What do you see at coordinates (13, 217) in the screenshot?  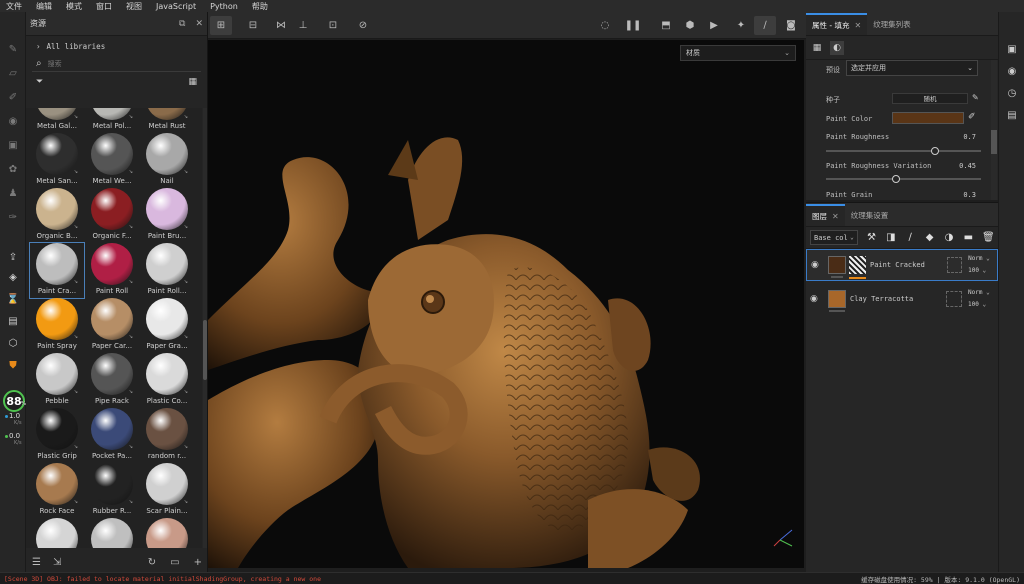 I see `picker-tool-icon: ✑` at bounding box center [13, 217].